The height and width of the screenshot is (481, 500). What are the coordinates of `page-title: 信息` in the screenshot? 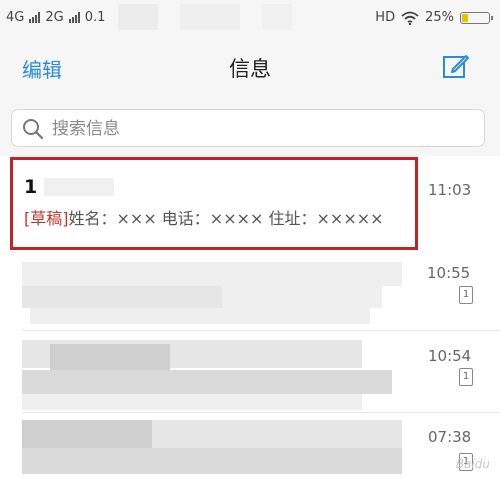 It's located at (250, 69).